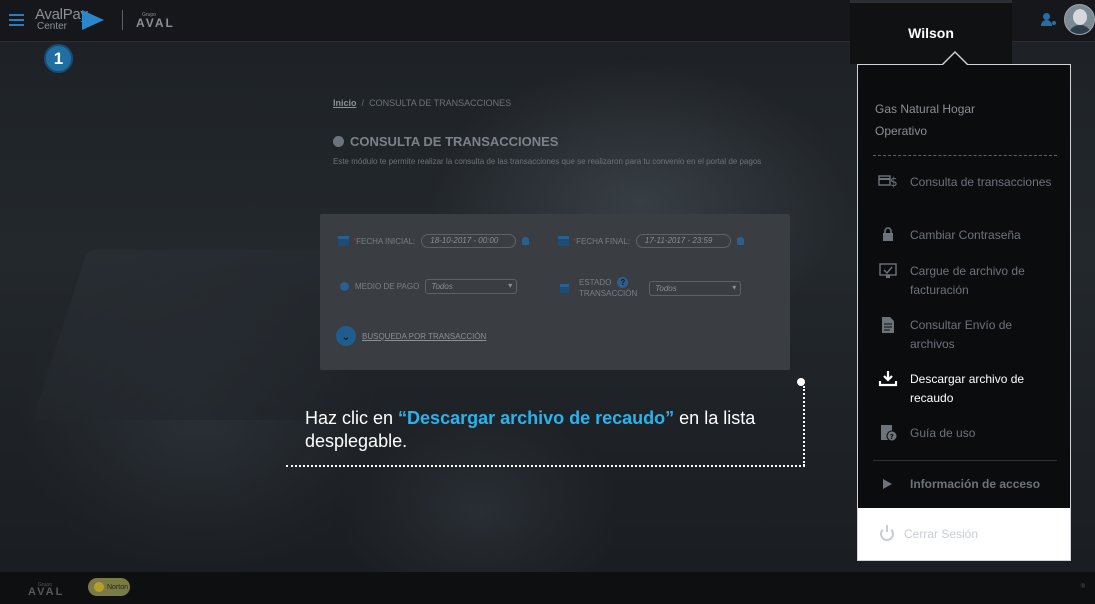 The image size is (1095, 604). I want to click on user-tab: Wilson, so click(931, 32).